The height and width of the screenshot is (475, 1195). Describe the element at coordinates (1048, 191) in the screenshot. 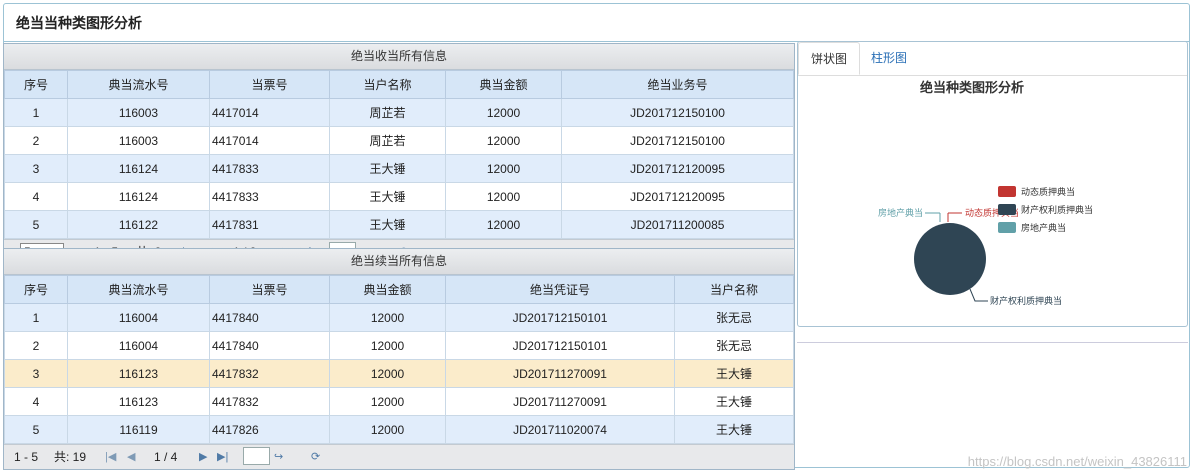

I see `legend-label: 动态质押典当` at that location.